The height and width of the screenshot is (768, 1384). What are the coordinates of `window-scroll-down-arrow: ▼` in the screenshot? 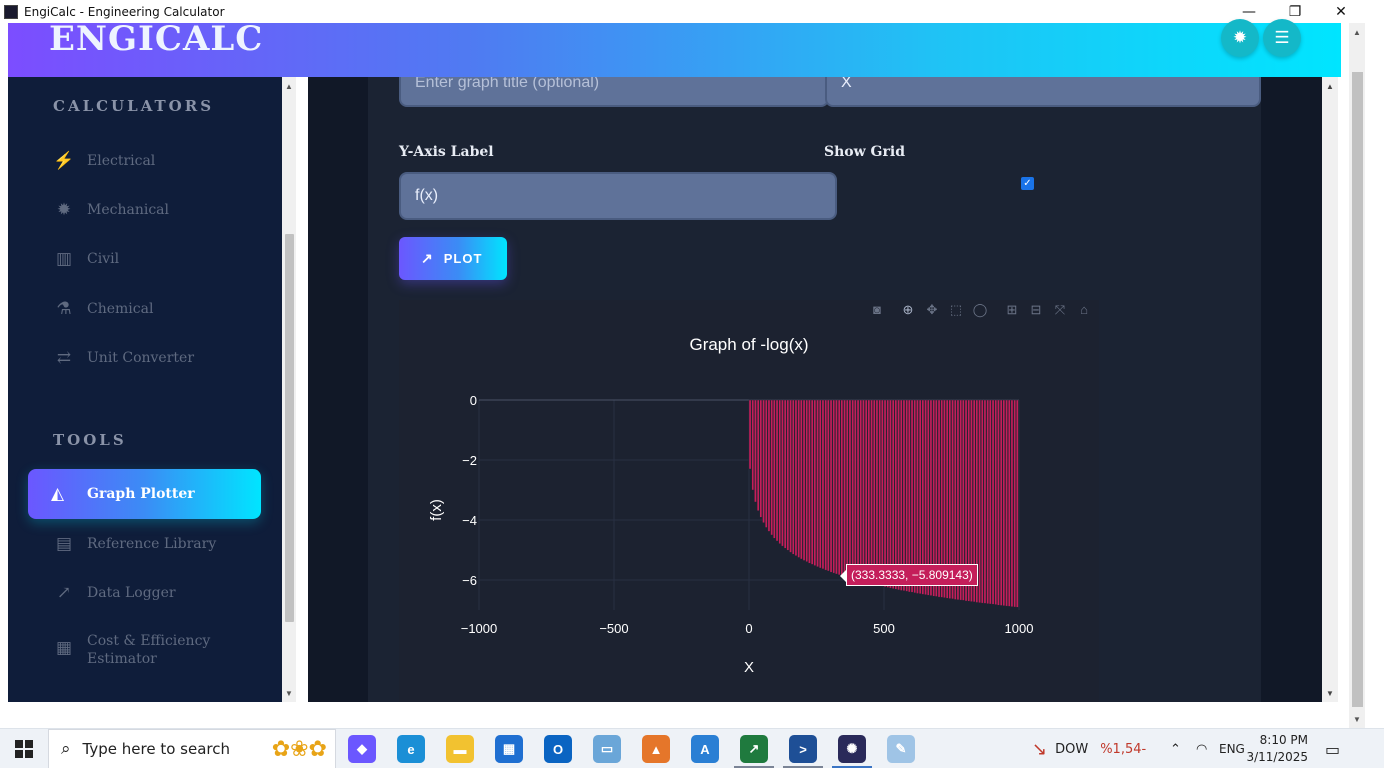 It's located at (1357, 719).